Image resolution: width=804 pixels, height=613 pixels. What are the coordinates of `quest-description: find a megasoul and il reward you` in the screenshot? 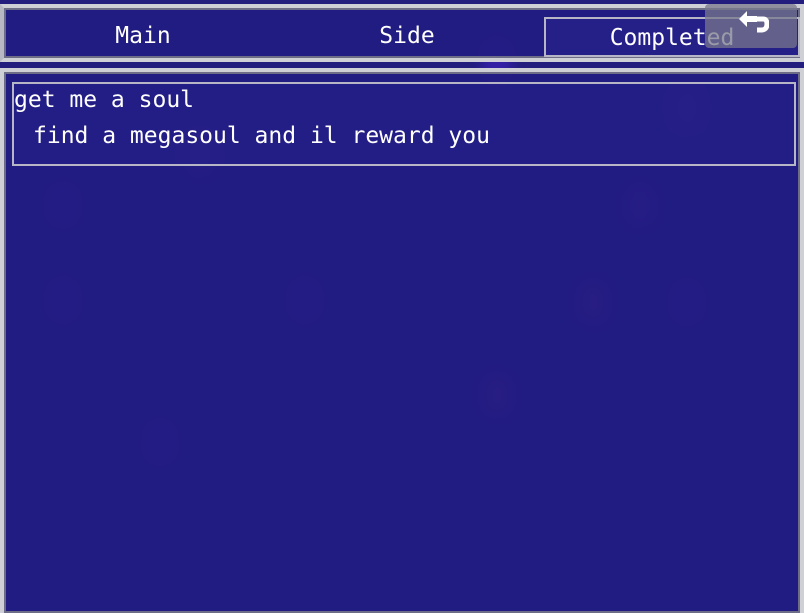 It's located at (261, 136).